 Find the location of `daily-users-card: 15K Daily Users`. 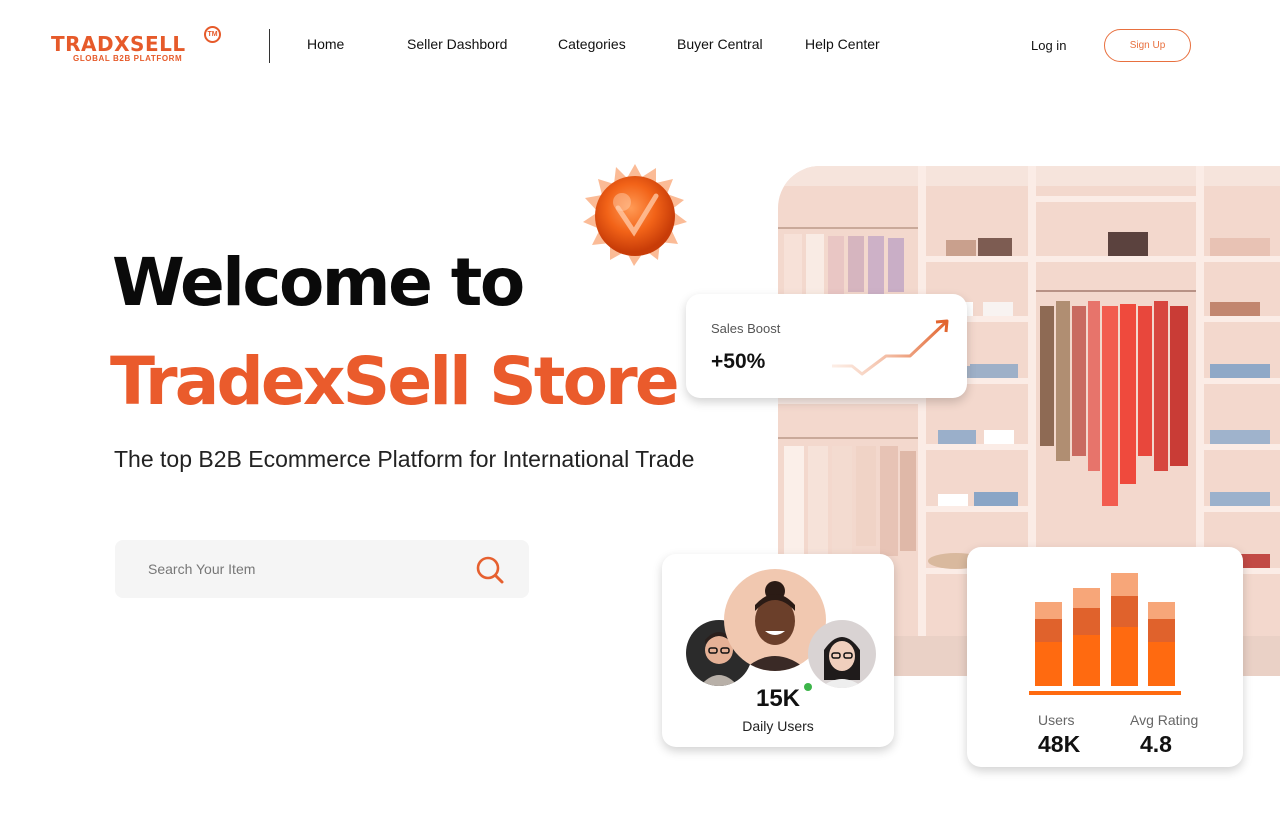

daily-users-card: 15K Daily Users is located at coordinates (778, 650).